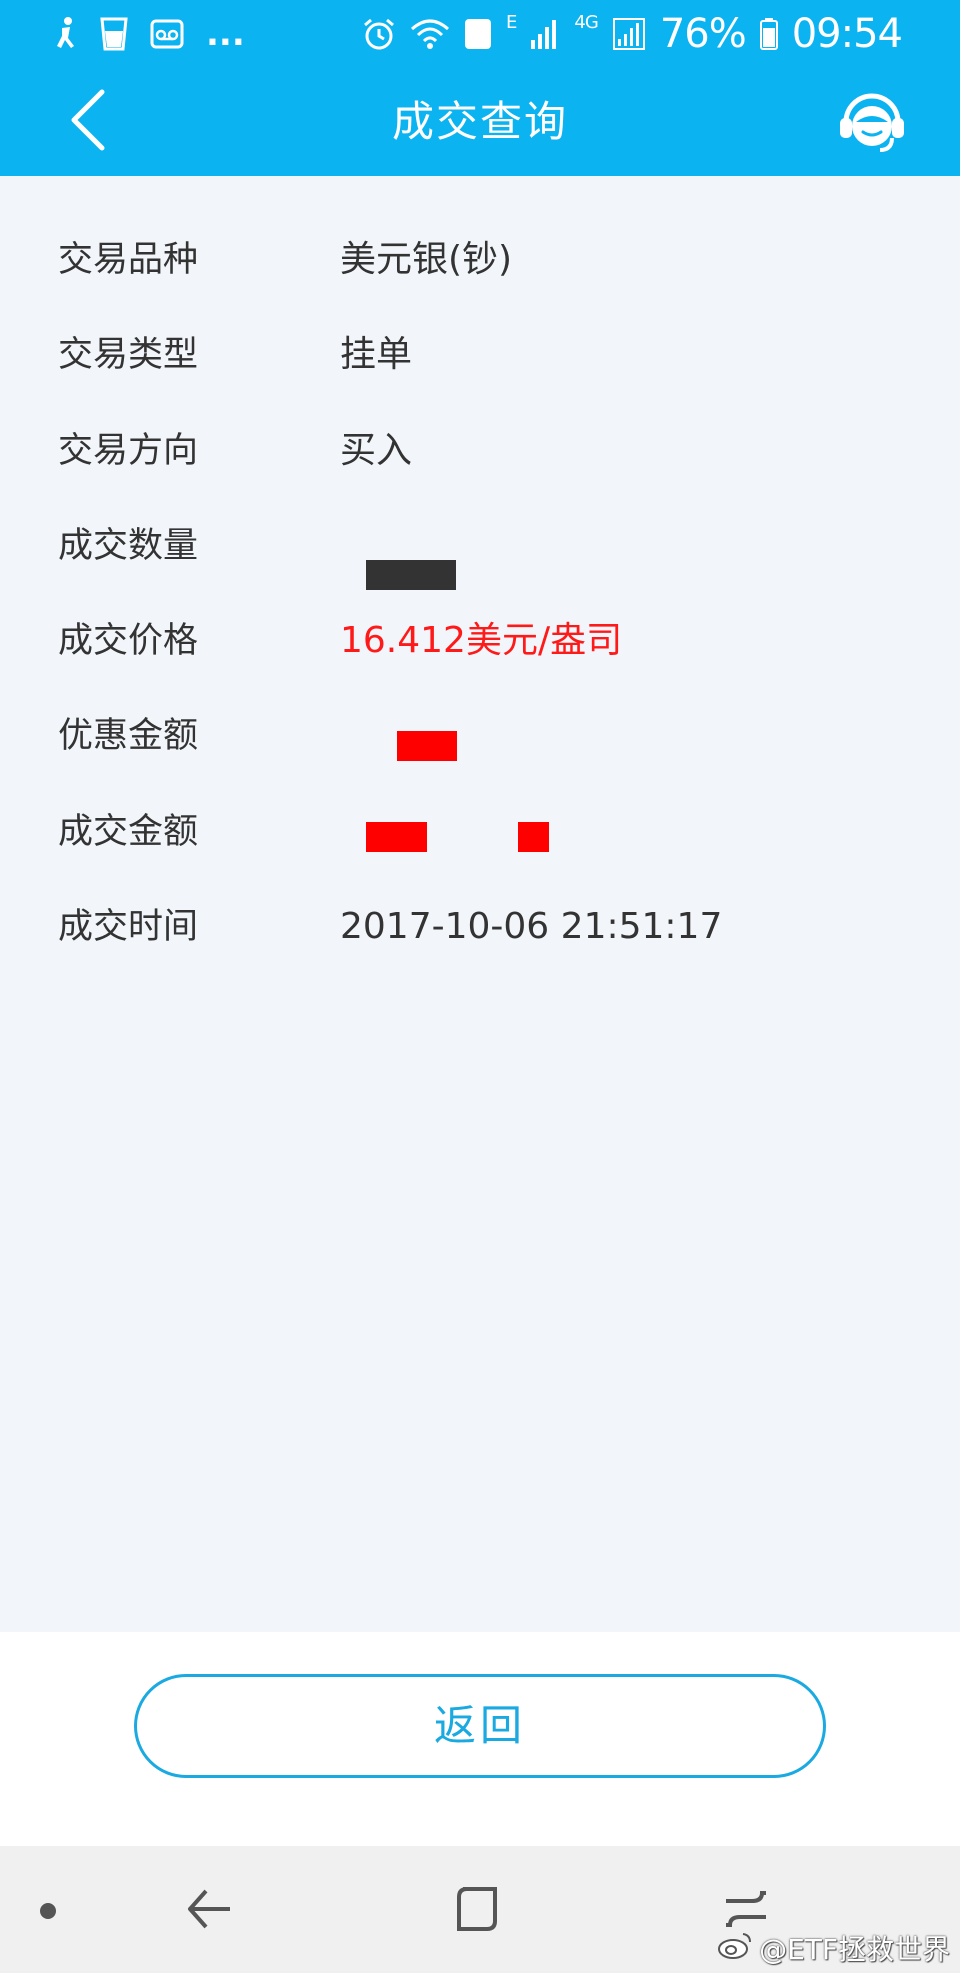 This screenshot has width=960, height=1973. Describe the element at coordinates (586, 22) in the screenshot. I see `network-type-4g: 4G` at that location.